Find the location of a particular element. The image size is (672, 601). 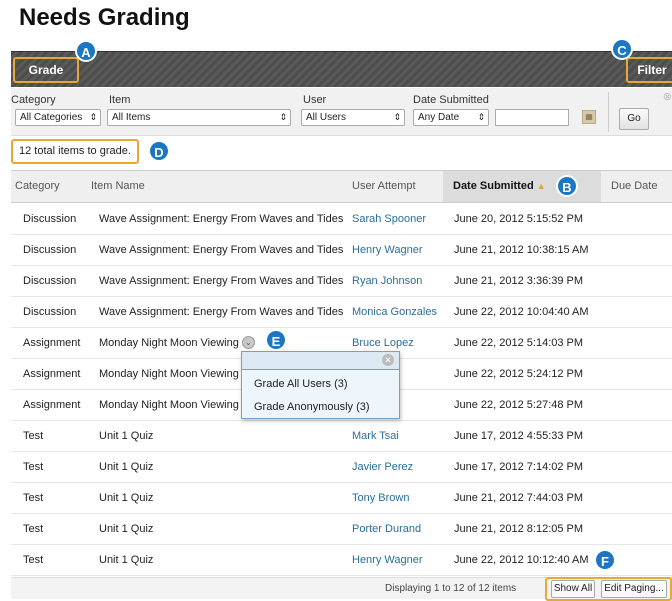

grade-all-button: Grade All is located at coordinates (46, 78).